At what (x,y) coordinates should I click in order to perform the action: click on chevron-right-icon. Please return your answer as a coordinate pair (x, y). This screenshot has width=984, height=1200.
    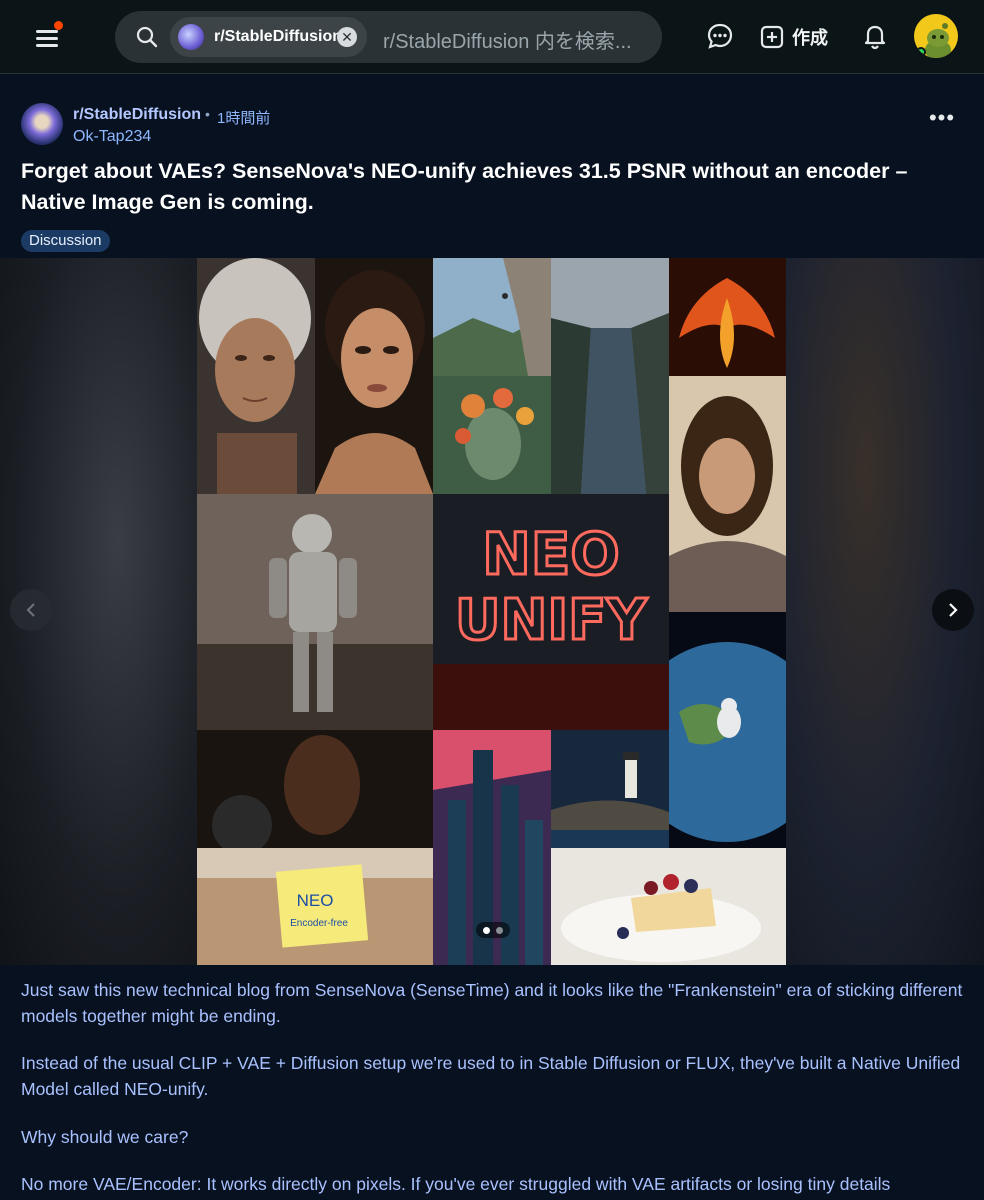
    Looking at the image, I should click on (953, 610).